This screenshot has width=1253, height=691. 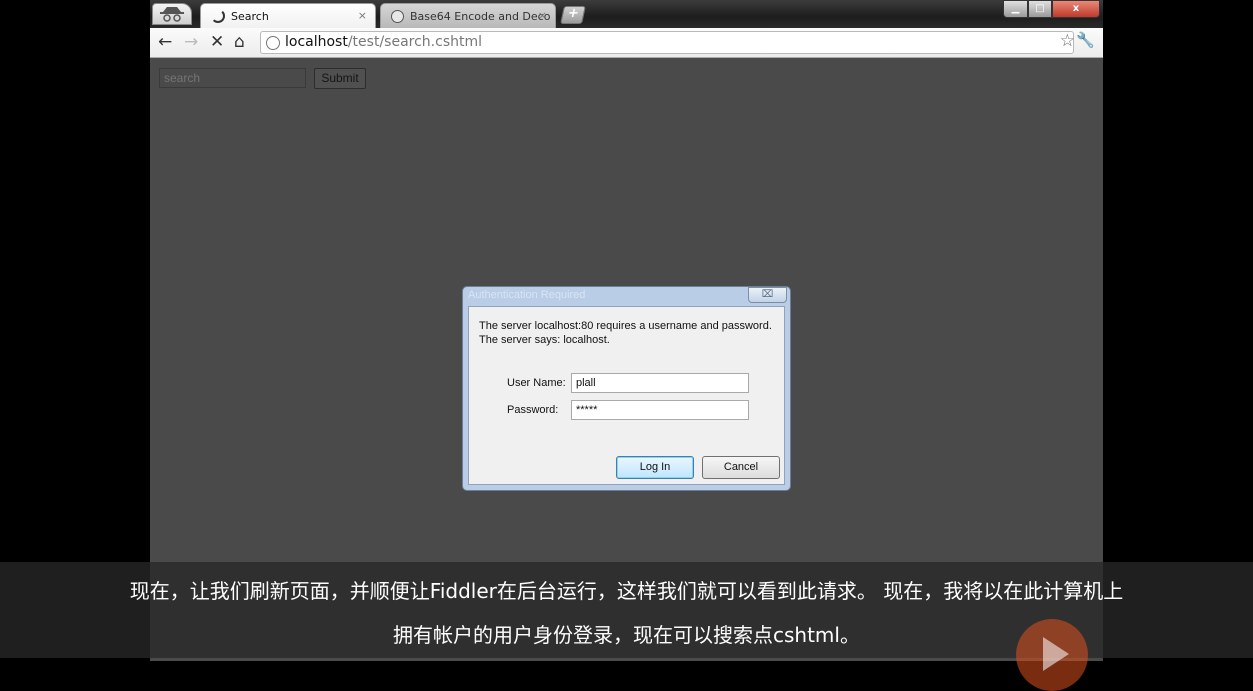 I want to click on window-controls: ▁ □ x, so click(x=1051, y=9).